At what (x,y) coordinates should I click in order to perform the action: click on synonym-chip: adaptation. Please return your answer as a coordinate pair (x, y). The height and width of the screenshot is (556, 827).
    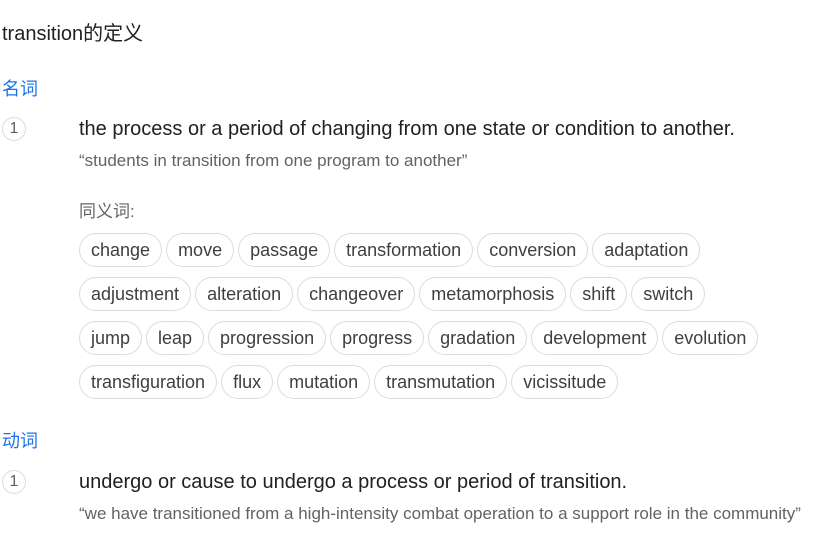
    Looking at the image, I should click on (646, 250).